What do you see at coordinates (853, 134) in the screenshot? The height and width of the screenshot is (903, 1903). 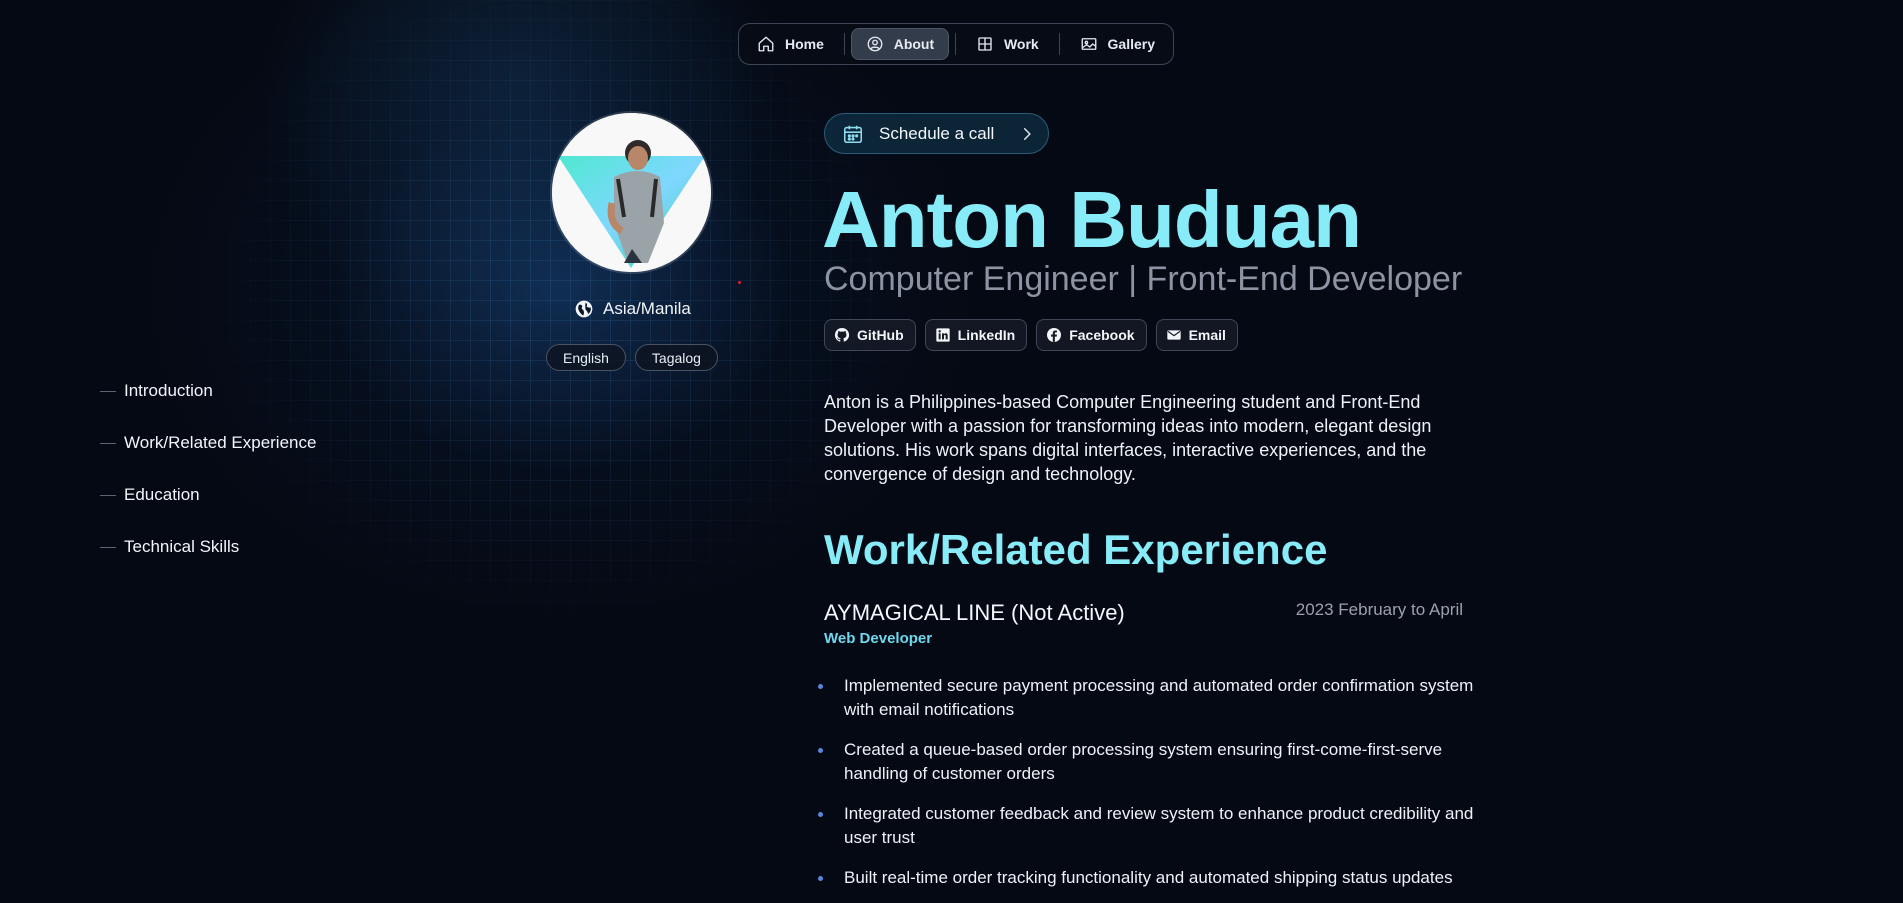 I see `calendar-icon` at bounding box center [853, 134].